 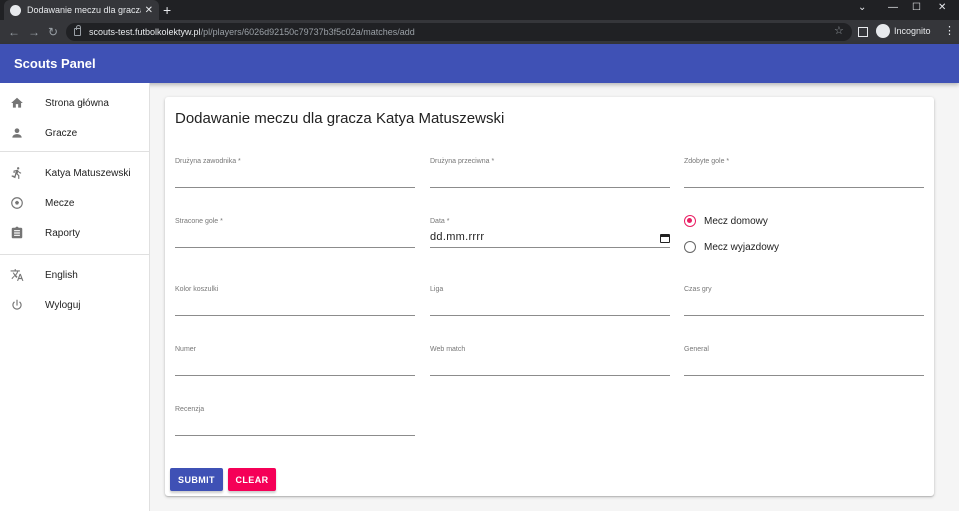 I want to click on my-team-field: Drużyna zawodnika *, so click(x=295, y=173).